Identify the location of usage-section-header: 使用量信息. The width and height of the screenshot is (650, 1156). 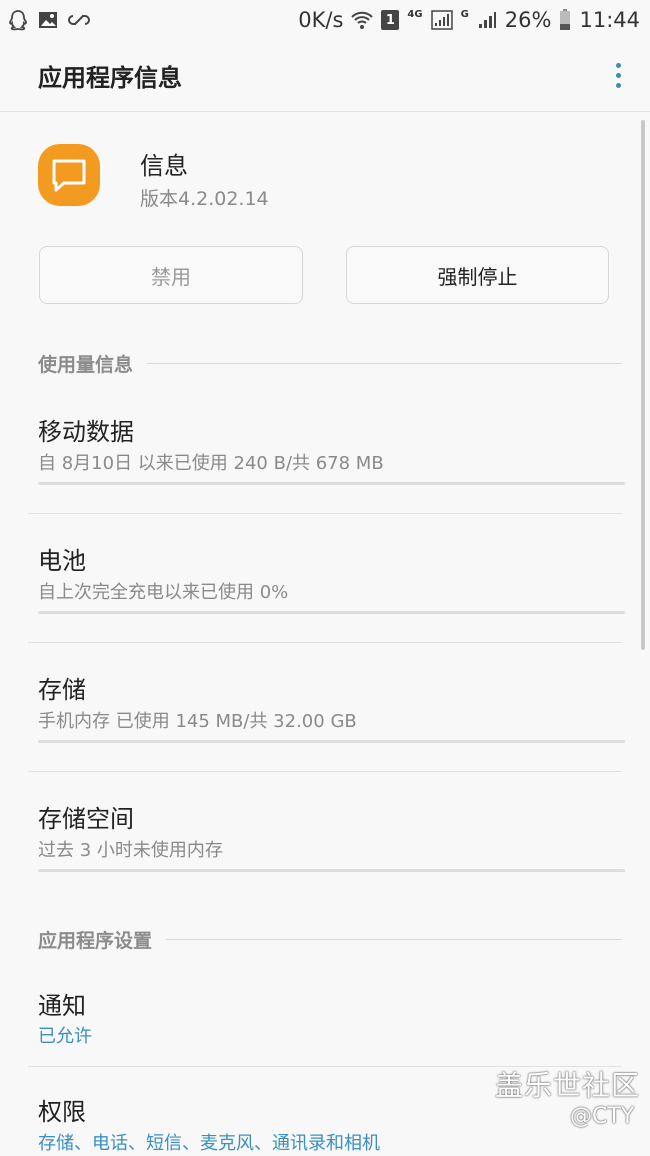
(330, 363).